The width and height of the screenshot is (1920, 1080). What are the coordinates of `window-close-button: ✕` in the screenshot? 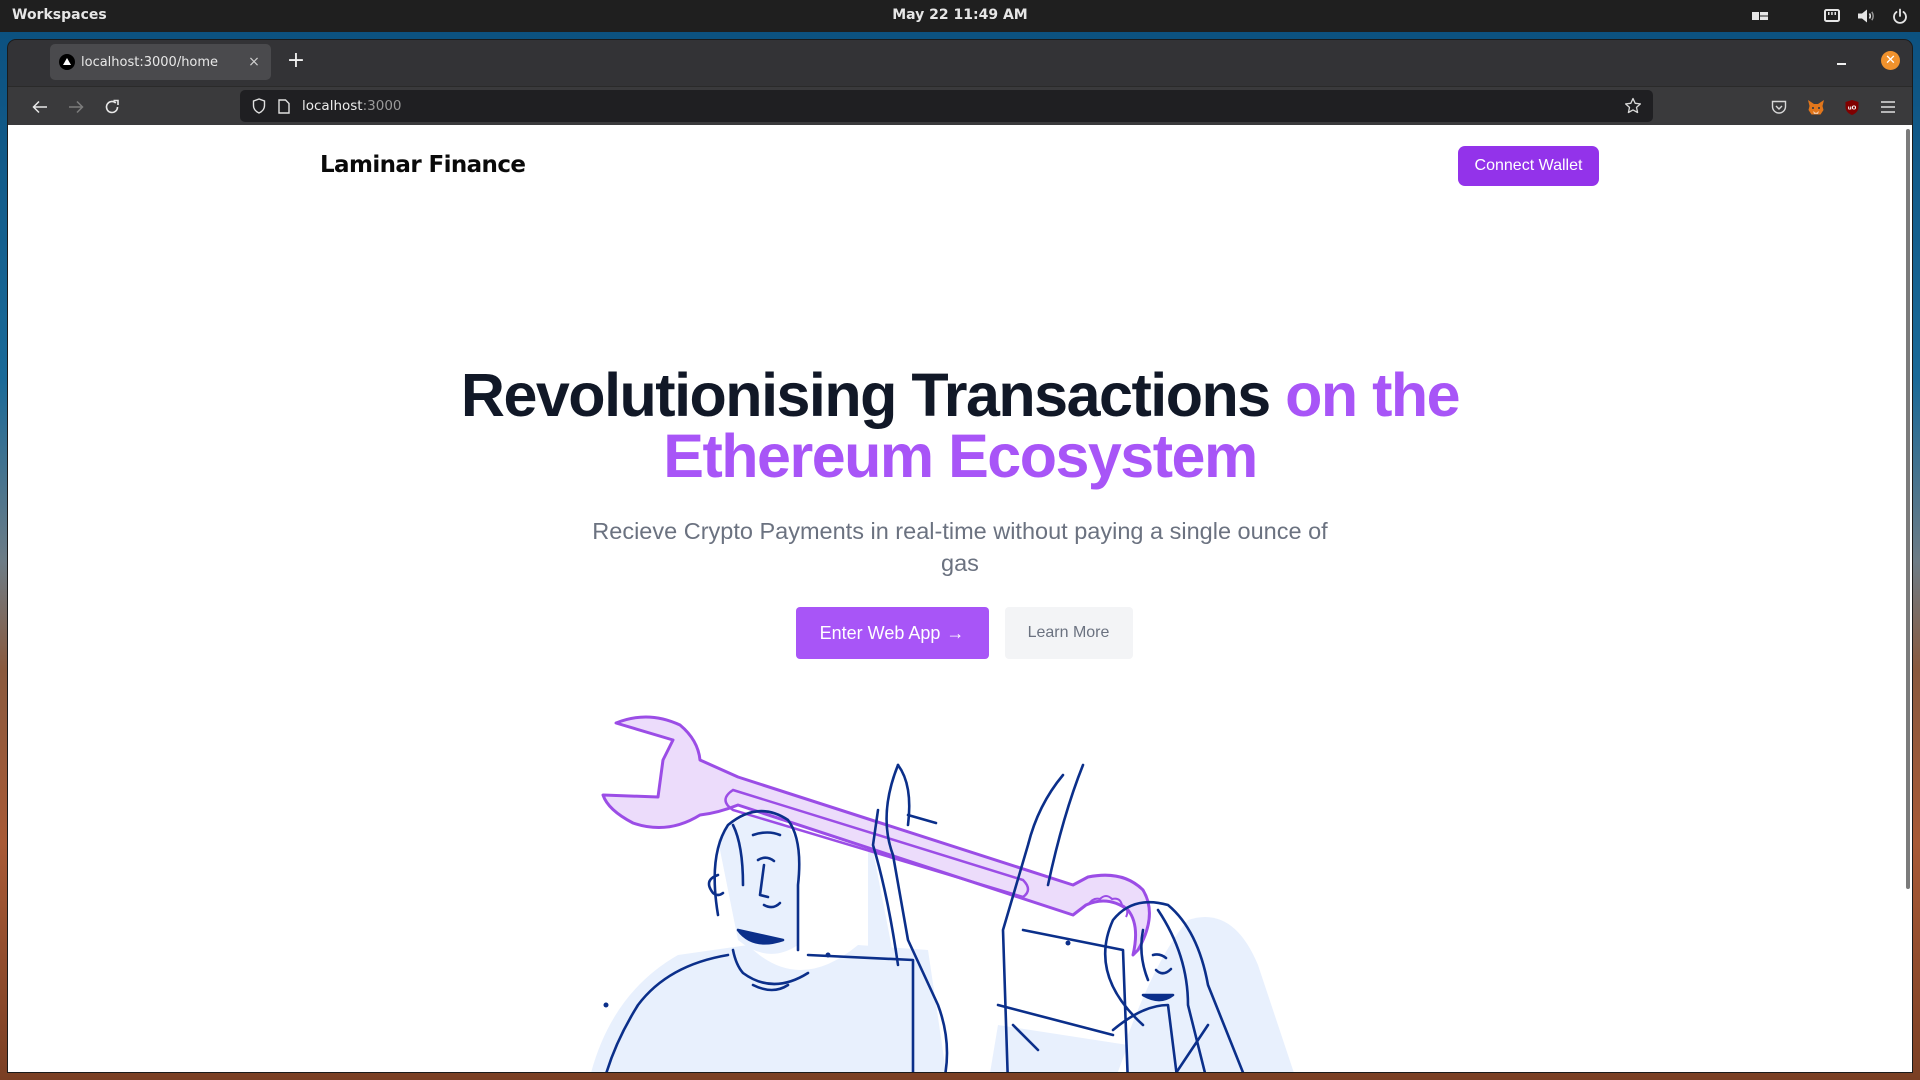 It's located at (1890, 60).